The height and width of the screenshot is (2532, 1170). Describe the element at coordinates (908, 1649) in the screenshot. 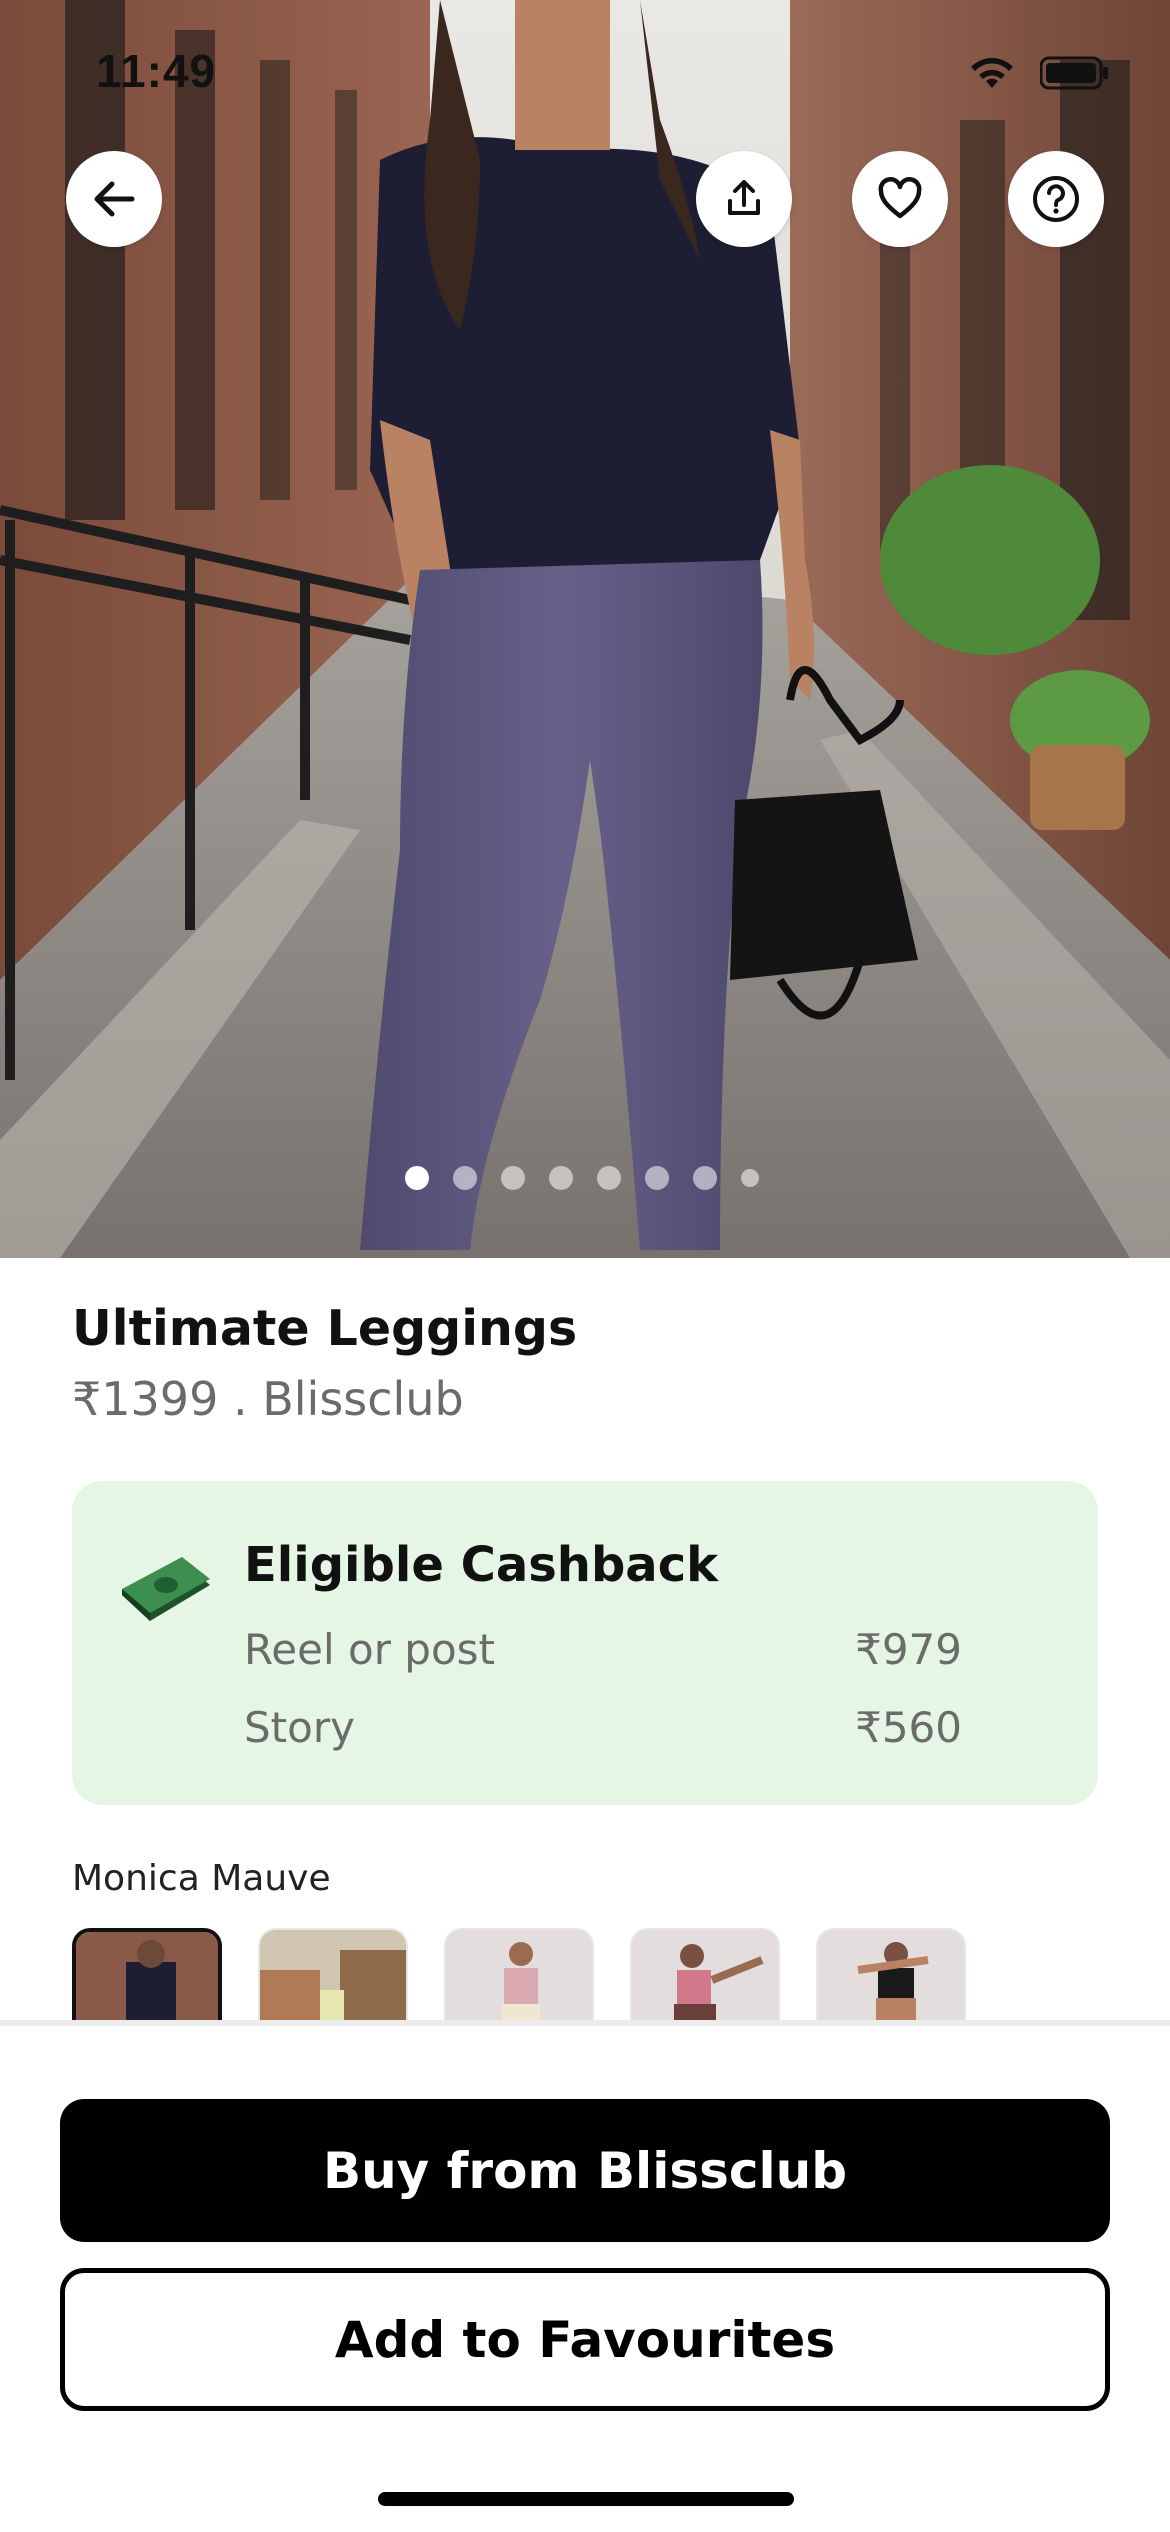

I see `cashback-row-amount: ₹979` at that location.